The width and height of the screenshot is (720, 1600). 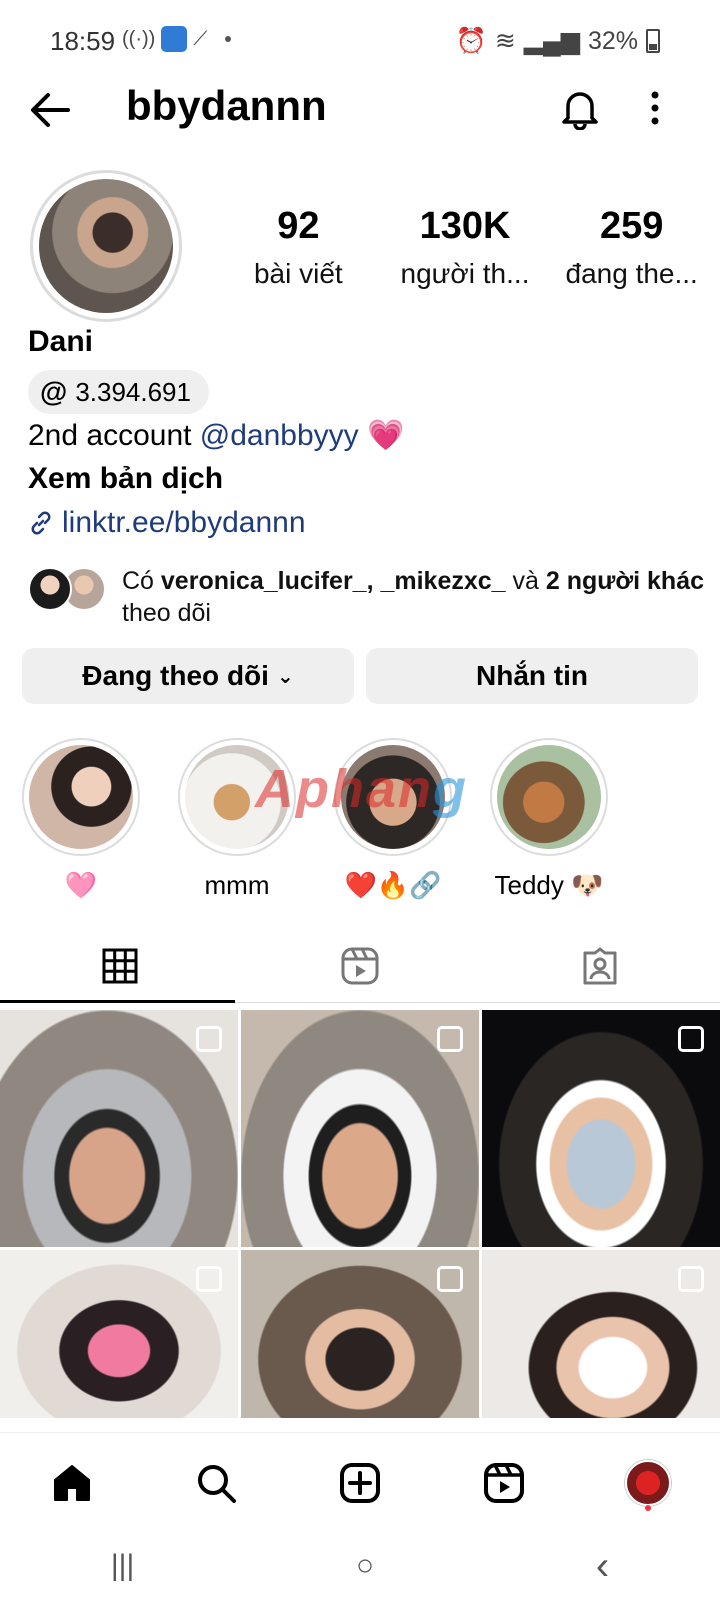 What do you see at coordinates (532, 676) in the screenshot?
I see `message-button: Nhắn tin` at bounding box center [532, 676].